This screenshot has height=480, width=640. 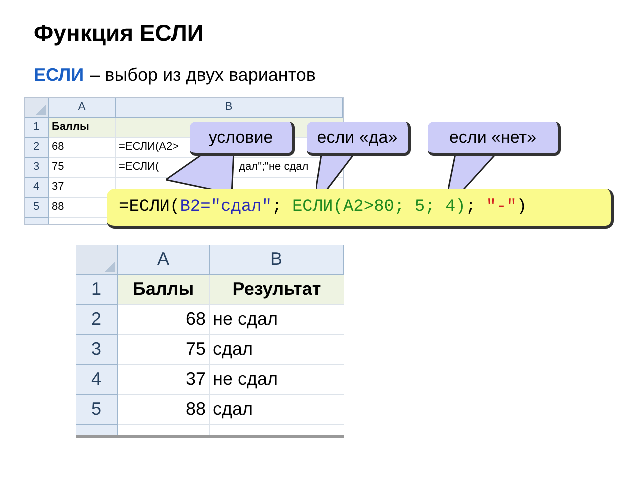 What do you see at coordinates (359, 139) in the screenshot?
I see `callout-label: если «да»` at bounding box center [359, 139].